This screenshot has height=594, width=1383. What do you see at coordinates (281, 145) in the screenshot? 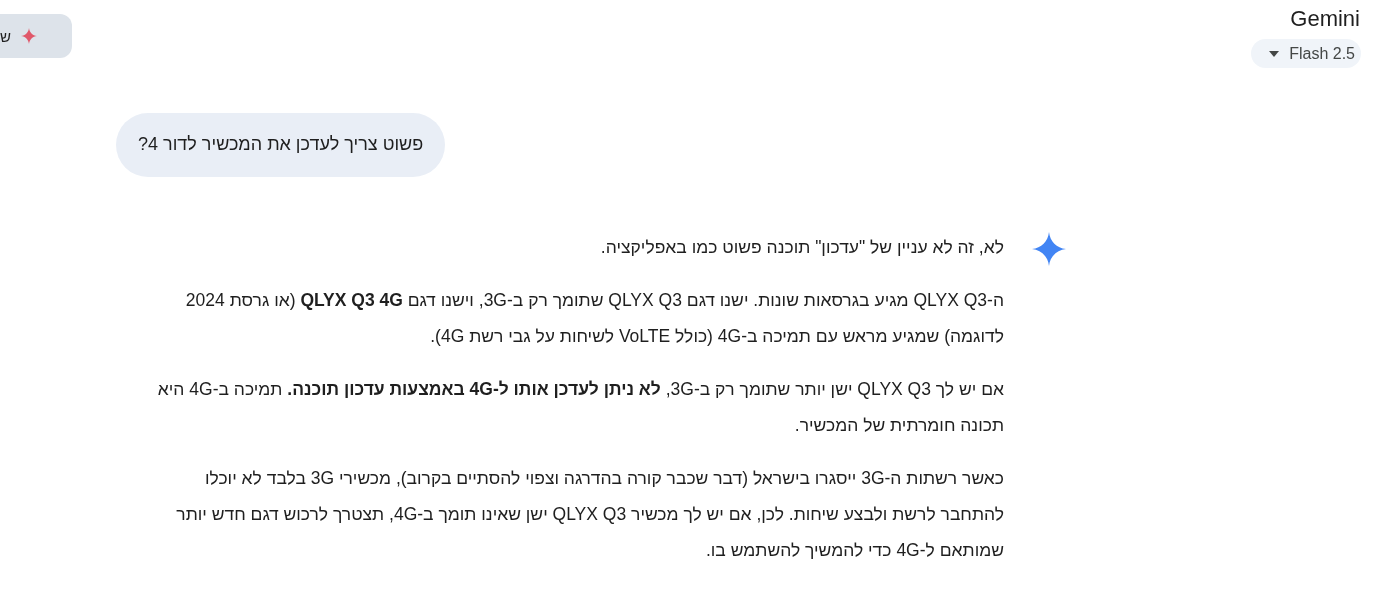
I see `user-message: פשוט צריך לעדכן את המכשיר לדור 4?` at bounding box center [281, 145].